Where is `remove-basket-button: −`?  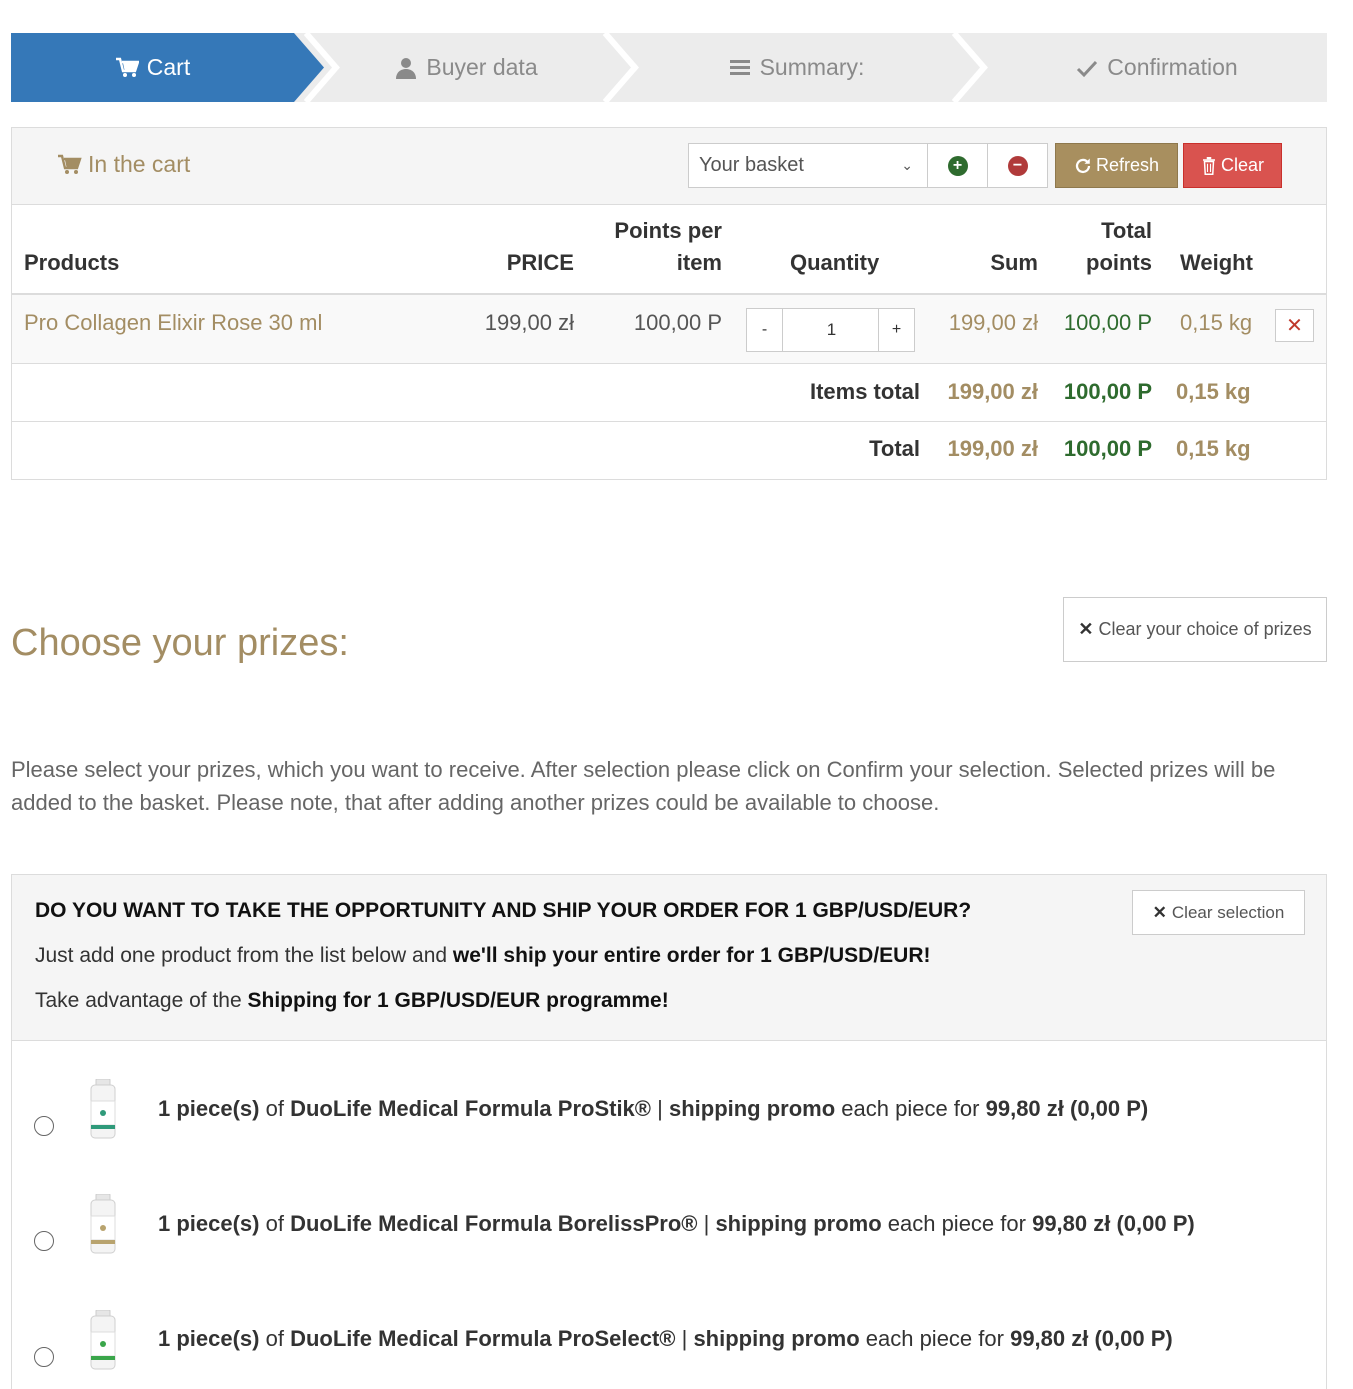
remove-basket-button: − is located at coordinates (1017, 165).